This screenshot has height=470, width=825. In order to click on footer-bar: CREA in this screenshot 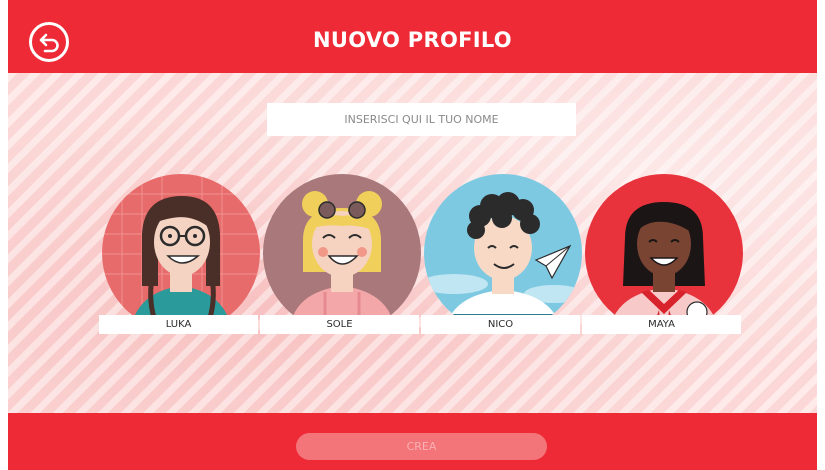, I will do `click(412, 441)`.